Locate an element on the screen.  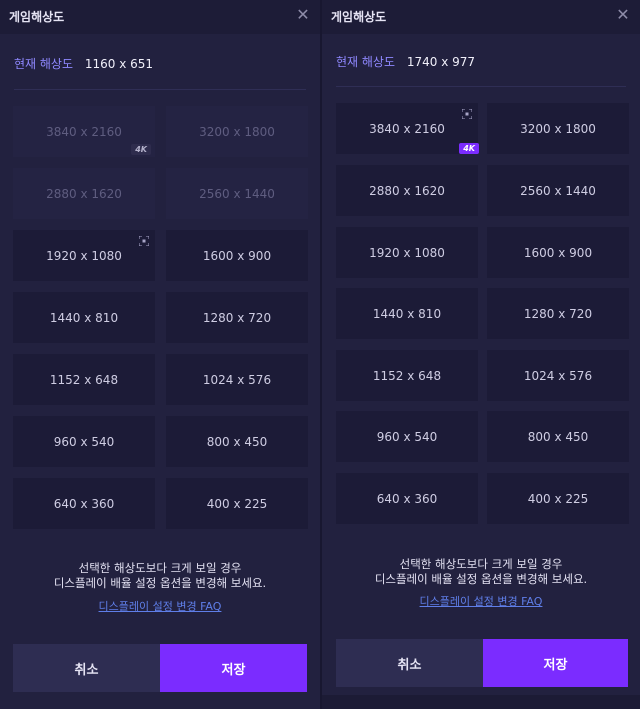
current-resolution: 현재 해상도 1160 x 651 is located at coordinates (83, 63).